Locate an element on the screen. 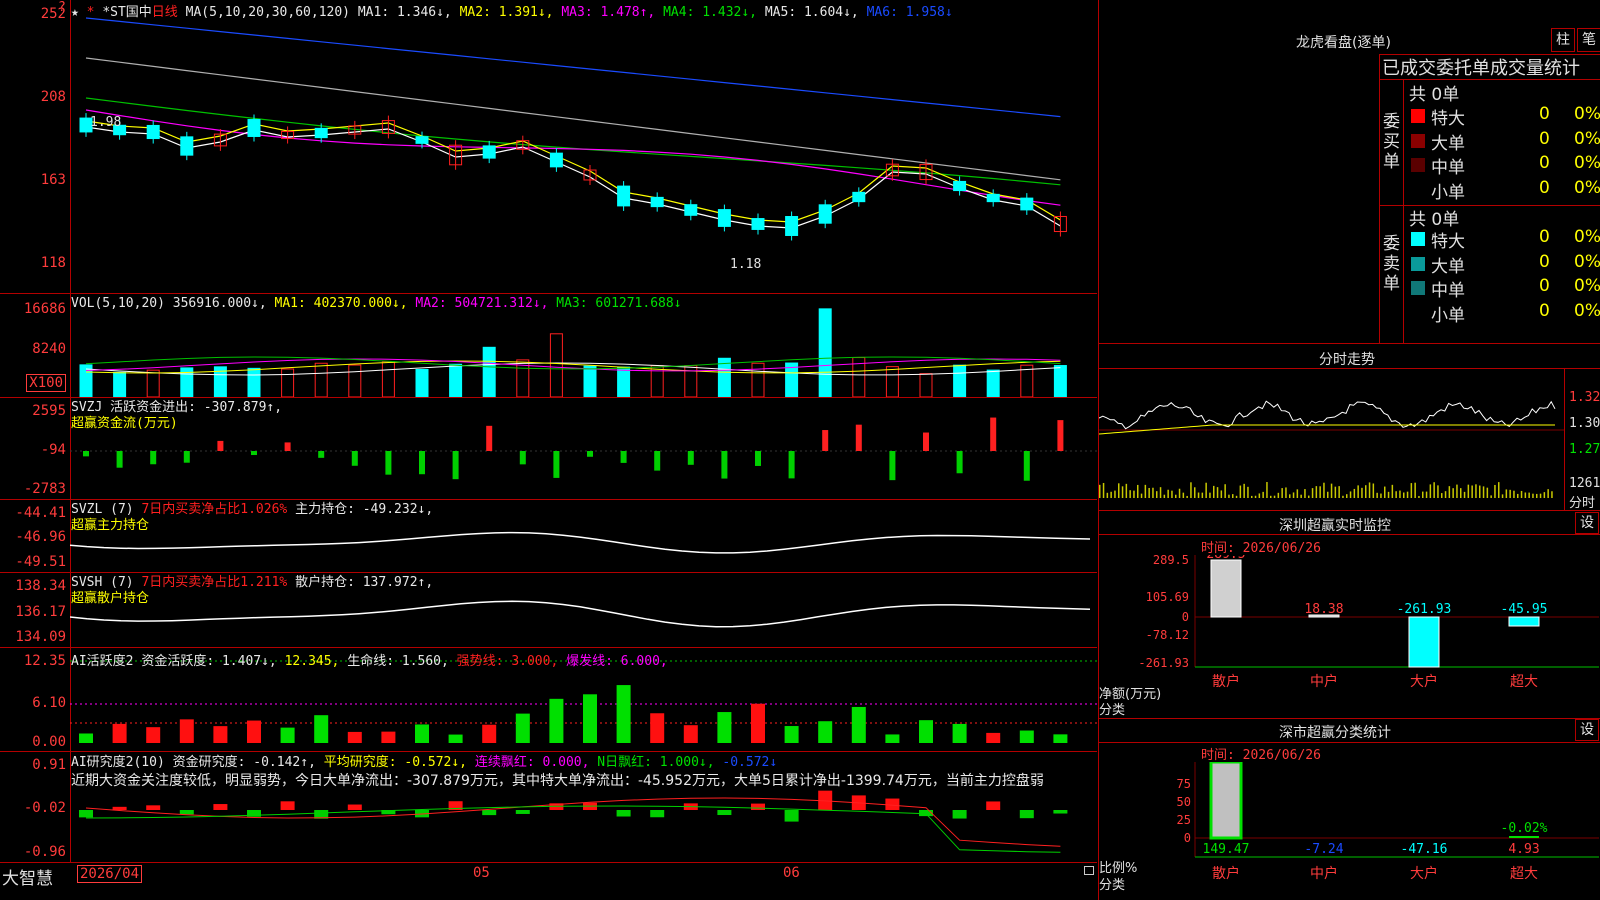 This screenshot has width=1600, height=900. stat-x-label: 分类 is located at coordinates (1112, 885).